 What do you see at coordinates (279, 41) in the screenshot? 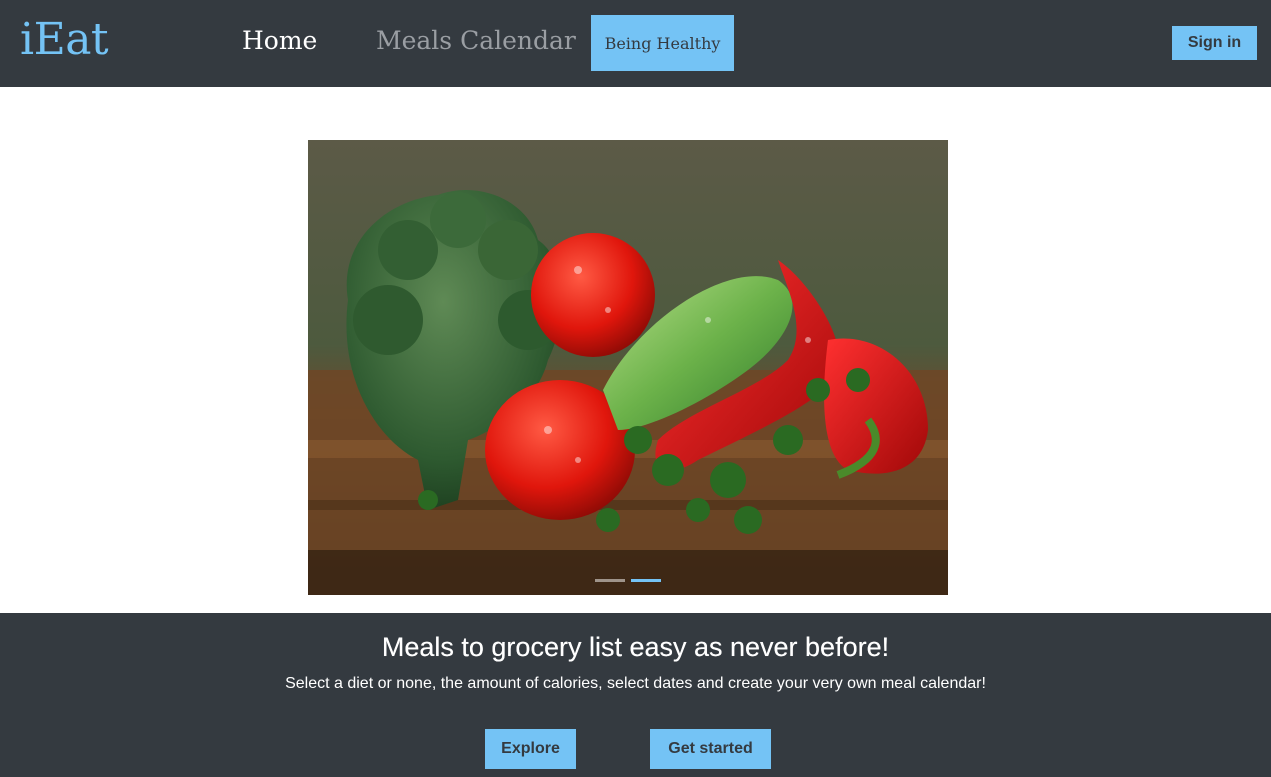
I see `nav-home-link: Home` at bounding box center [279, 41].